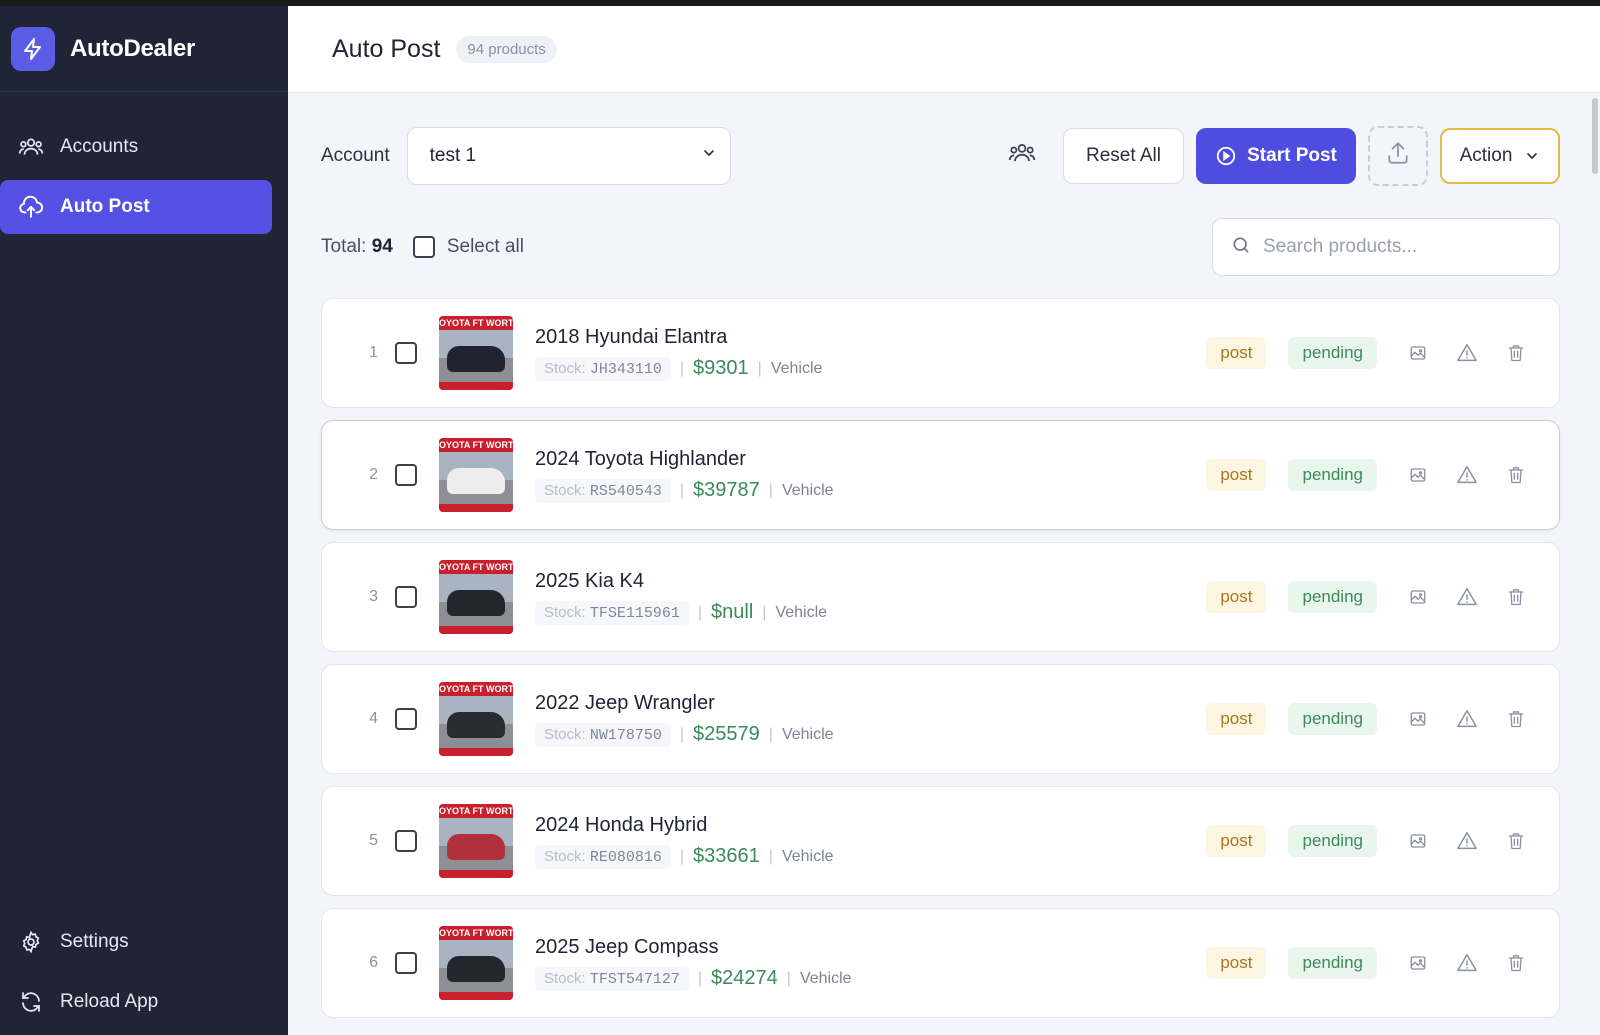 The width and height of the screenshot is (1600, 1035). What do you see at coordinates (373, 596) in the screenshot?
I see `product-index: 3` at bounding box center [373, 596].